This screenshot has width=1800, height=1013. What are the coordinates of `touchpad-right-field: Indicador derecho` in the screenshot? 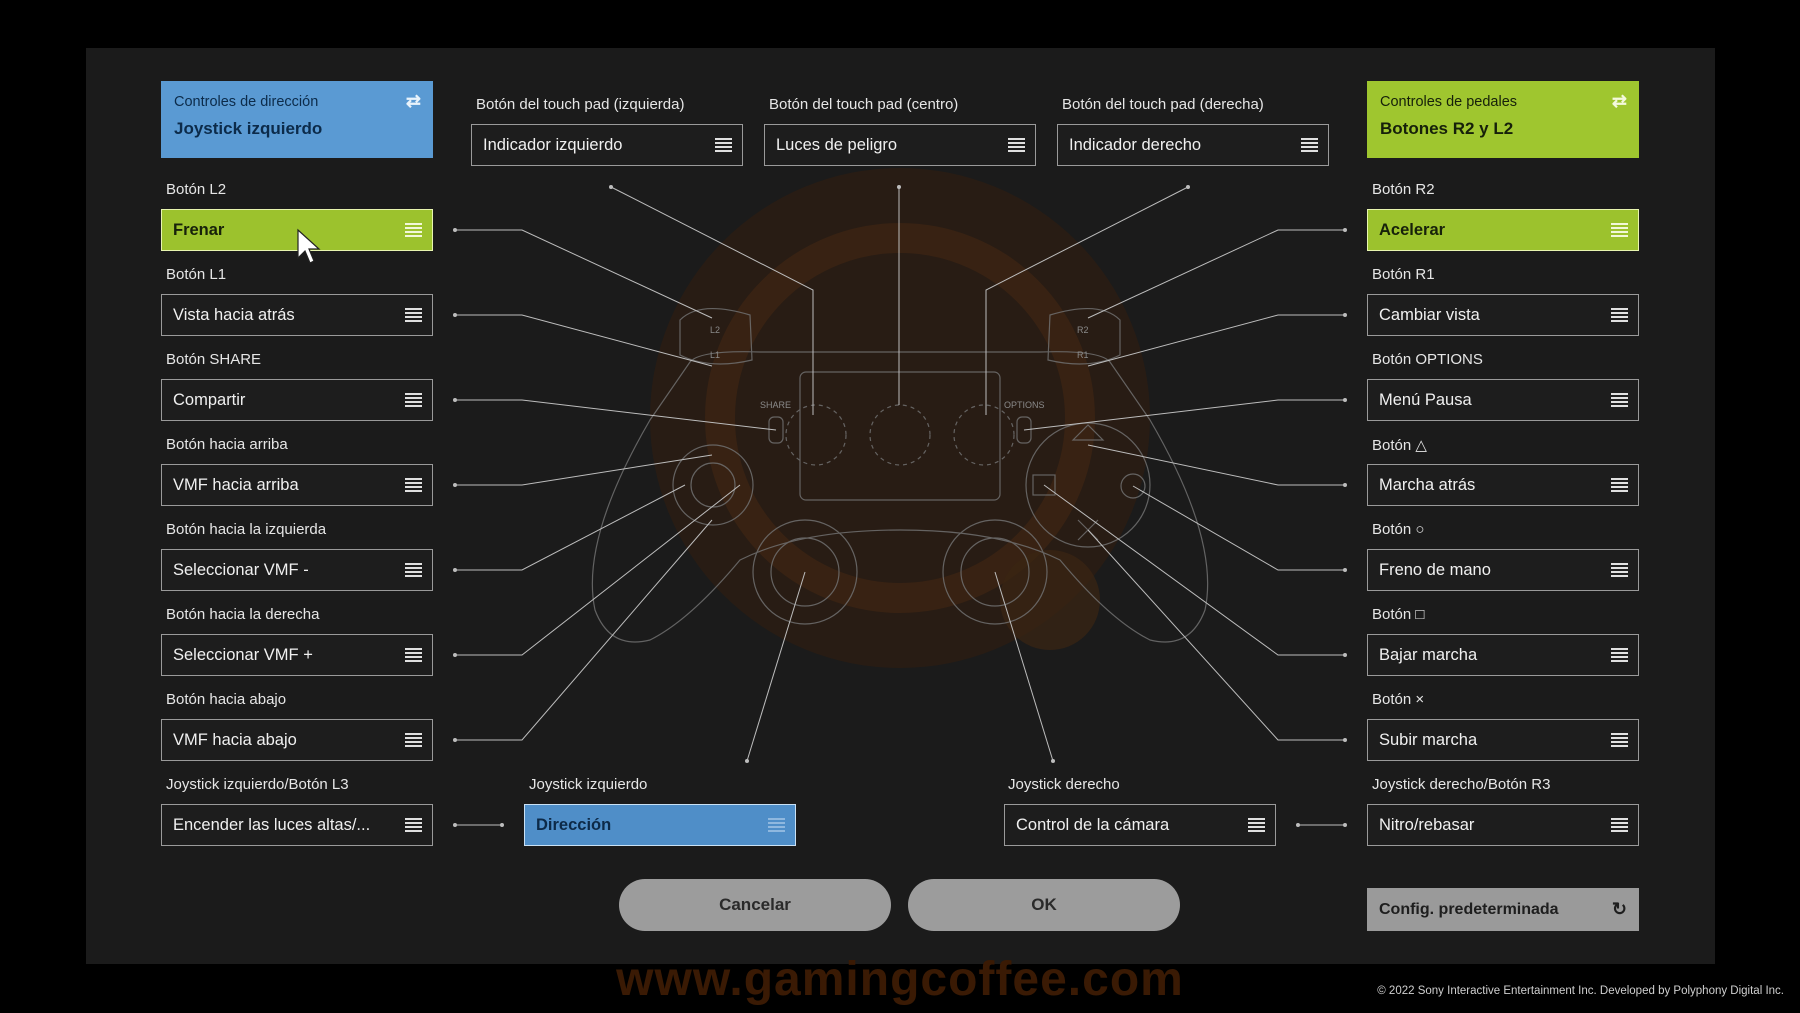 It's located at (1193, 145).